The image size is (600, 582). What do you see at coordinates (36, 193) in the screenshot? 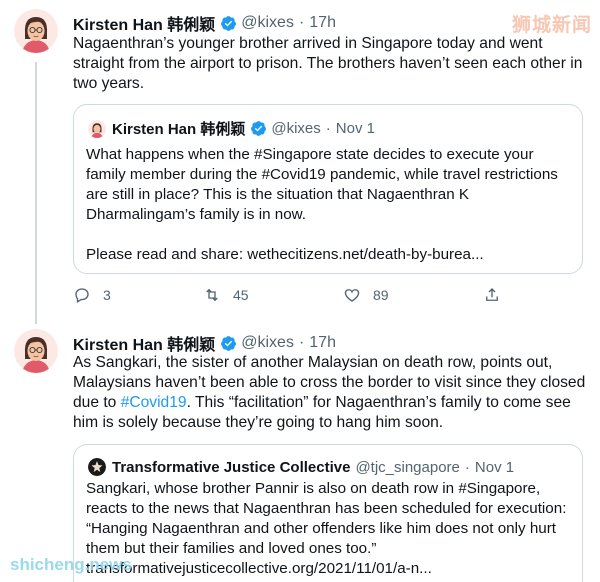
I see `thread-connector-line` at bounding box center [36, 193].